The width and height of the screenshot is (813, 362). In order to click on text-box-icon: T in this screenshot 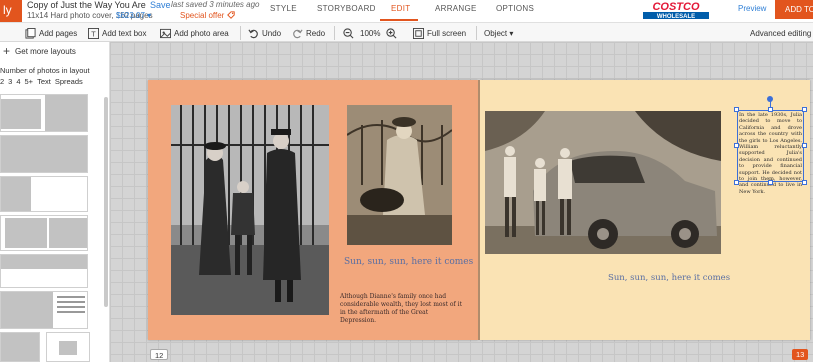, I will do `click(93, 33)`.